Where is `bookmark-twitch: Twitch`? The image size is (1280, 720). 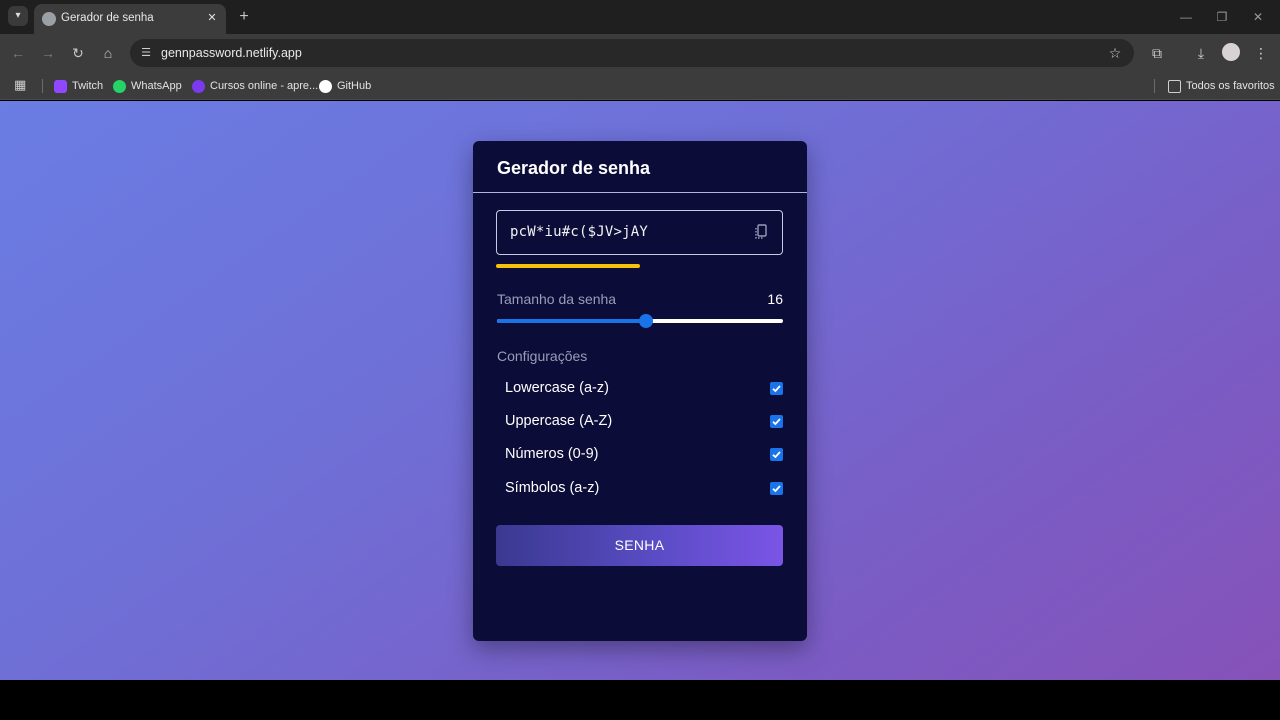 bookmark-twitch: Twitch is located at coordinates (78, 86).